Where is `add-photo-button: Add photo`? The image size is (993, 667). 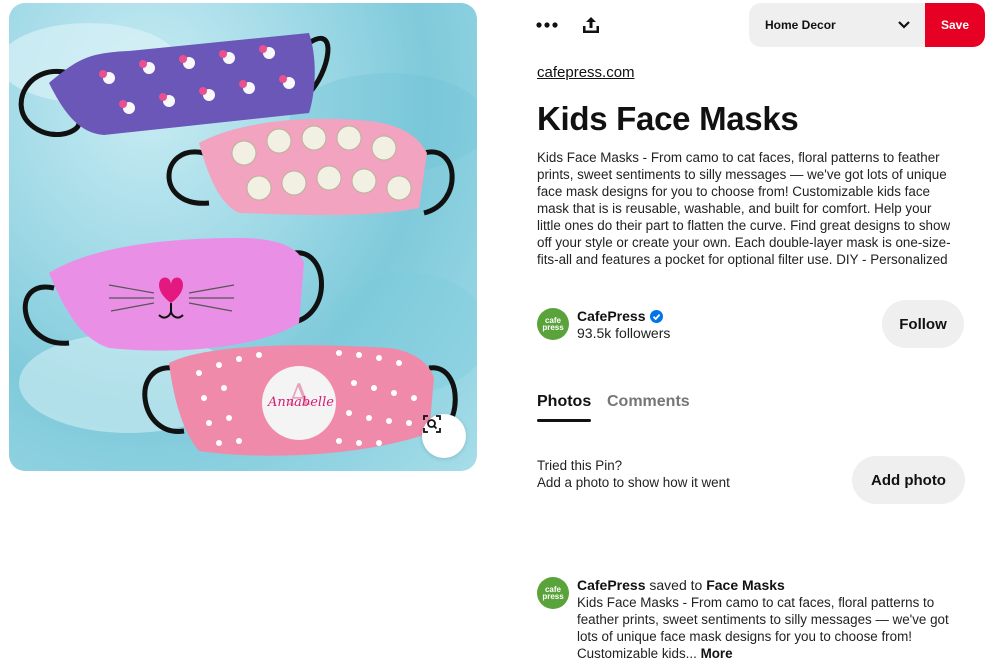
add-photo-button: Add photo is located at coordinates (908, 480).